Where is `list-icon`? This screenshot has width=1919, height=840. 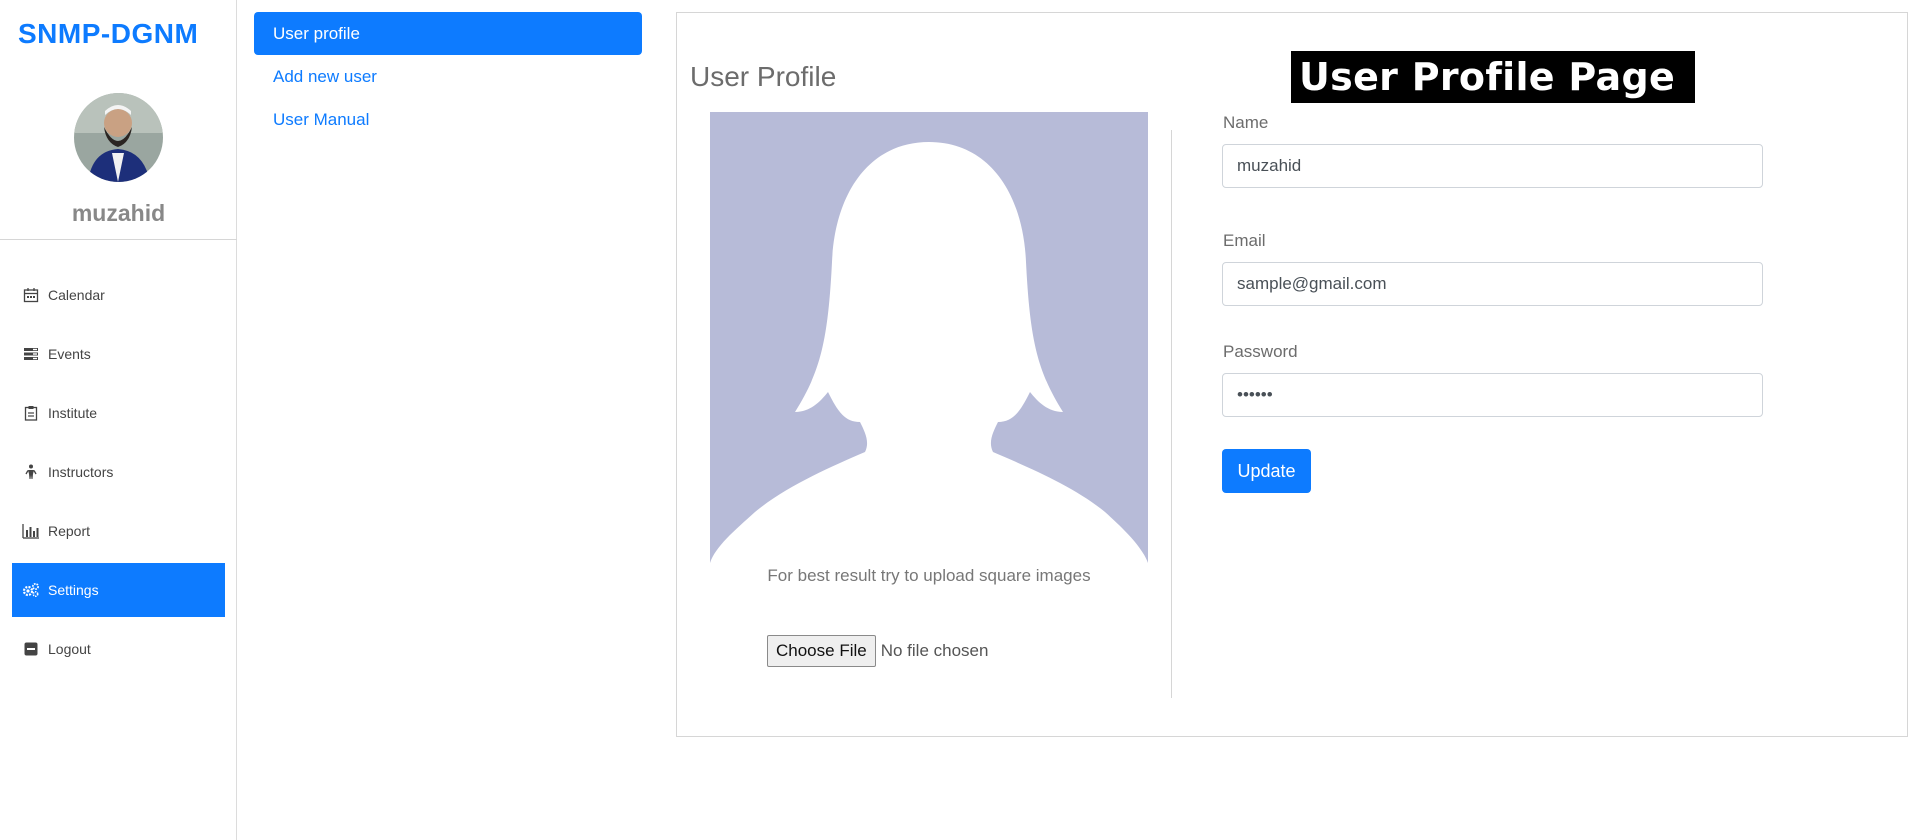 list-icon is located at coordinates (31, 354).